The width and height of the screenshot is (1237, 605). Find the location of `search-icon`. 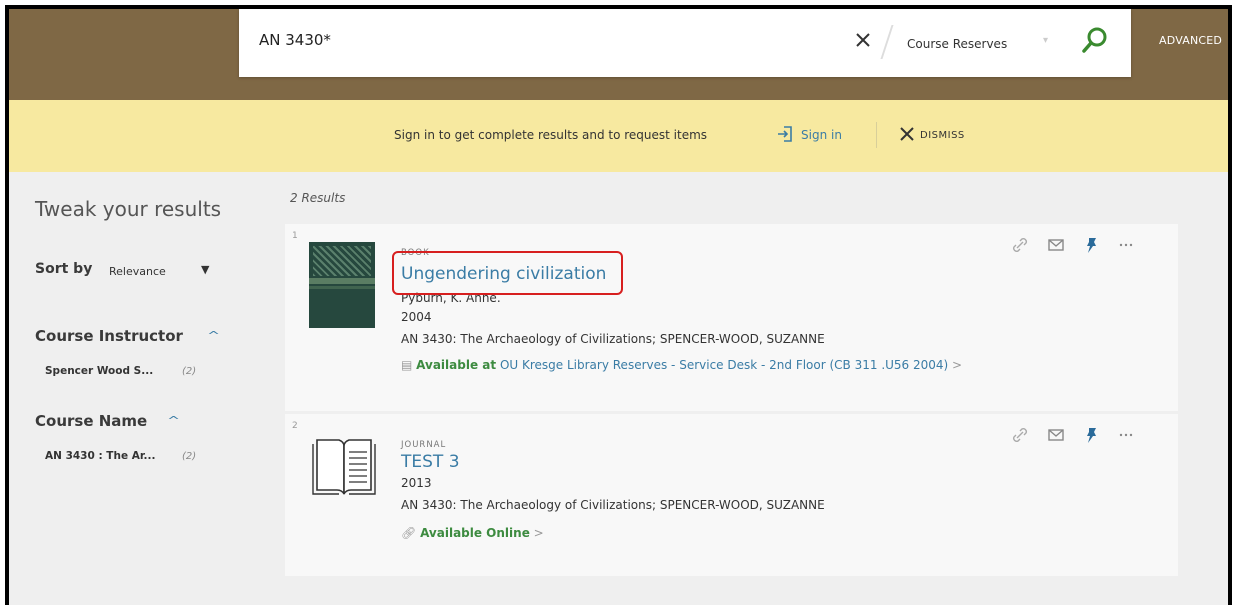

search-icon is located at coordinates (1095, 41).